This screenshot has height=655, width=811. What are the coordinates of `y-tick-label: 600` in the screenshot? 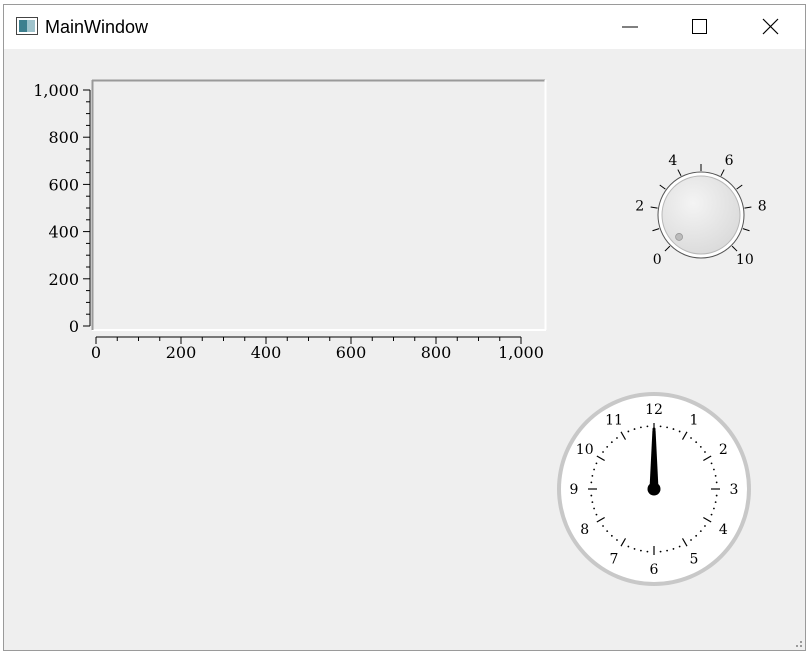 It's located at (63, 184).